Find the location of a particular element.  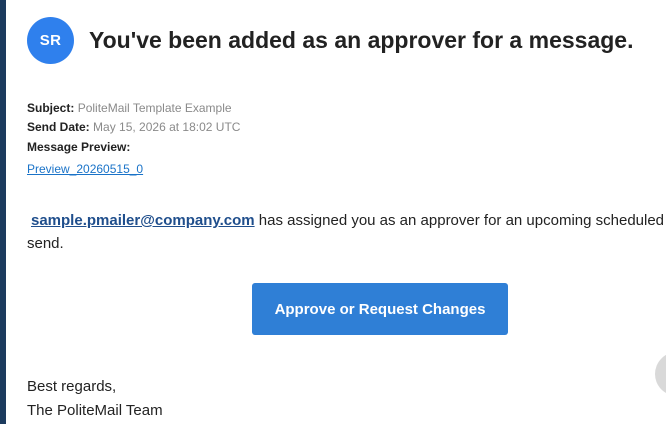

avatar-initials: SR is located at coordinates (50, 40).